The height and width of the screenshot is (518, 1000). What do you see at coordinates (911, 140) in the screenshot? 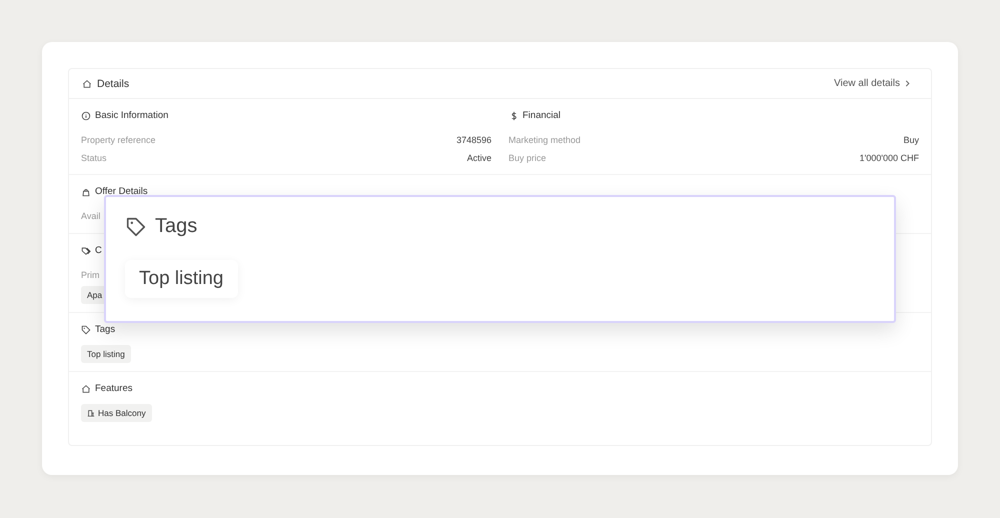
I see `field-value: Buy` at bounding box center [911, 140].